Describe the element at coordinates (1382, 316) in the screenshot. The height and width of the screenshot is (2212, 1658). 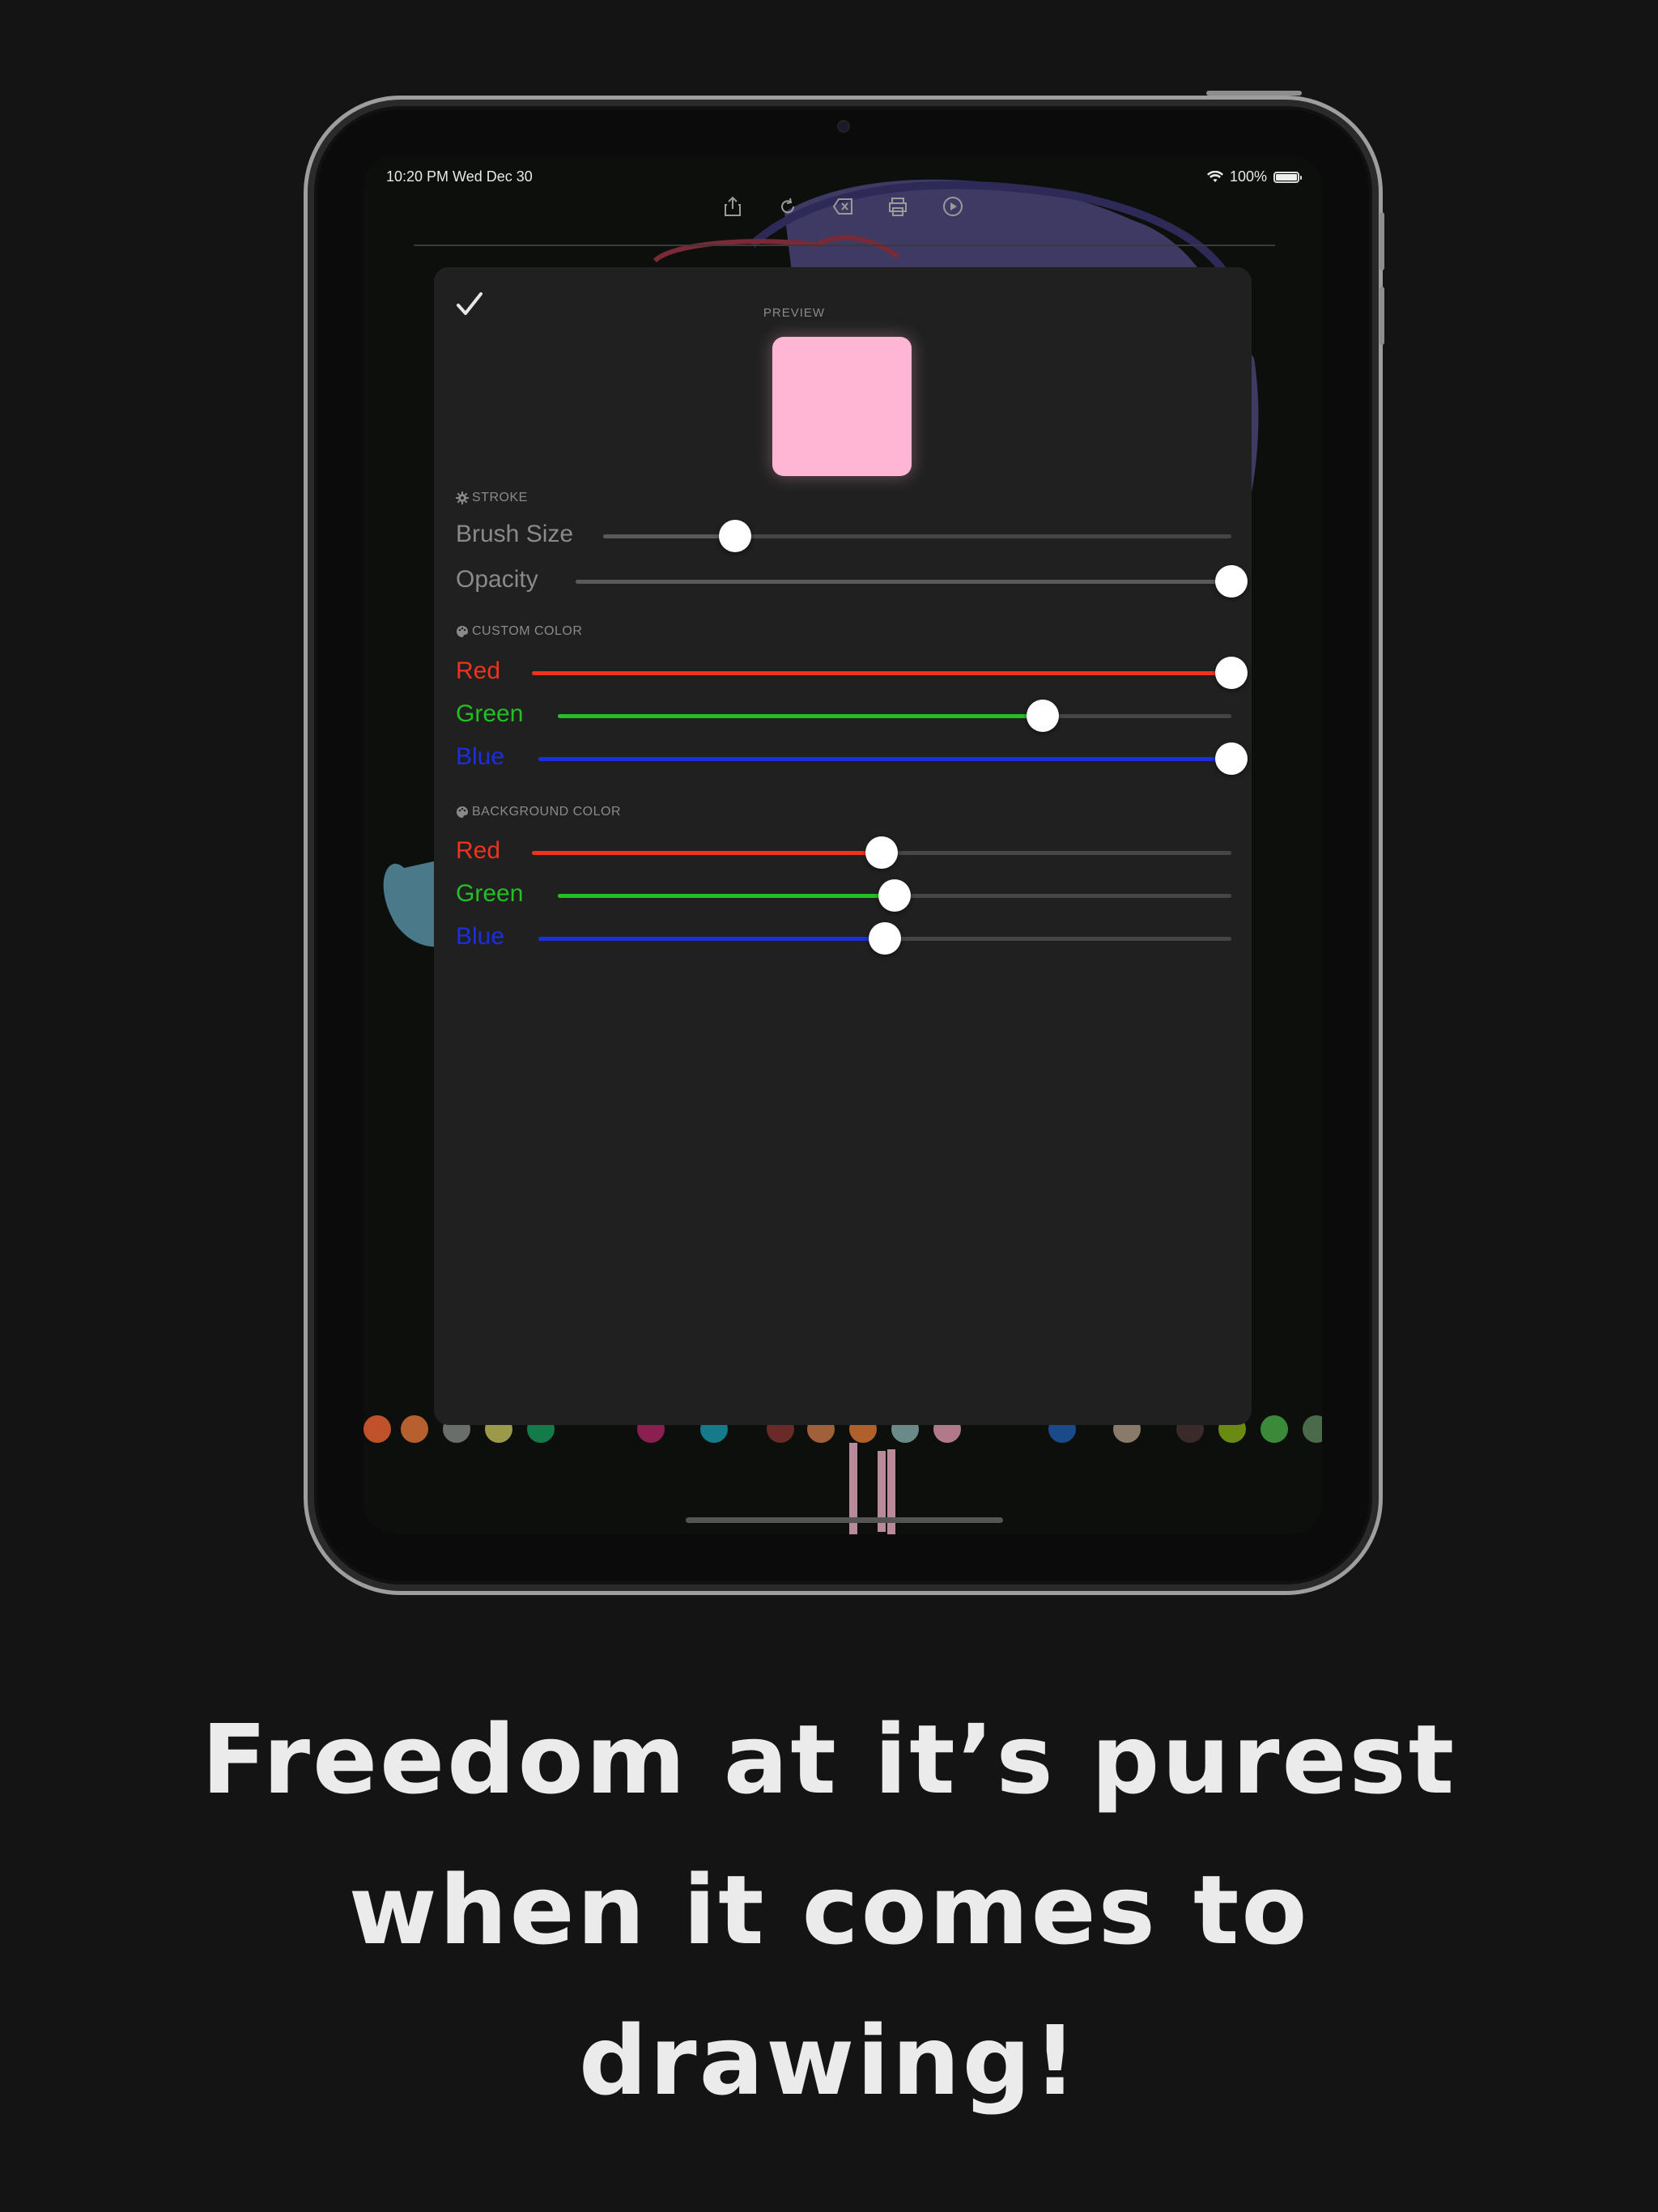
I see `volume-down-button` at that location.